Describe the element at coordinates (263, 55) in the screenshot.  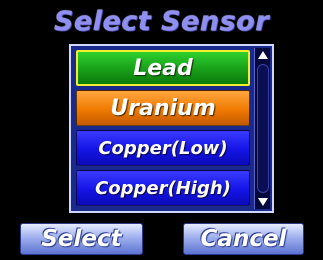
I see `scroll-up-icon` at that location.